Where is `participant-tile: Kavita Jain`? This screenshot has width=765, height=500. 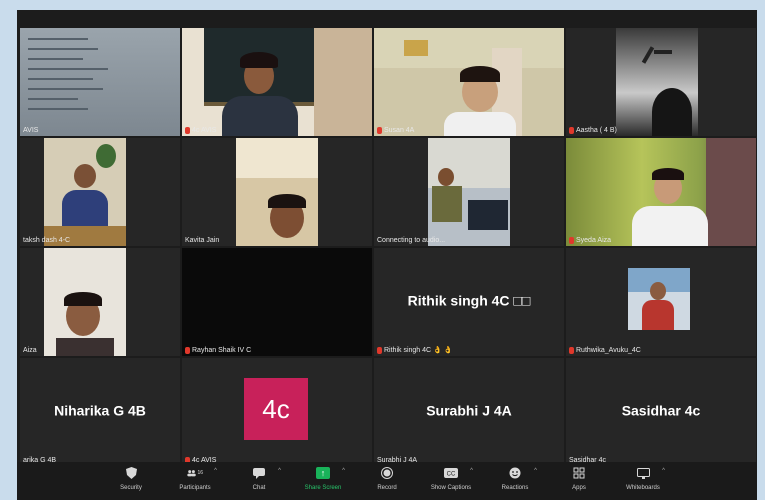
participant-tile: Kavita Jain is located at coordinates (277, 192).